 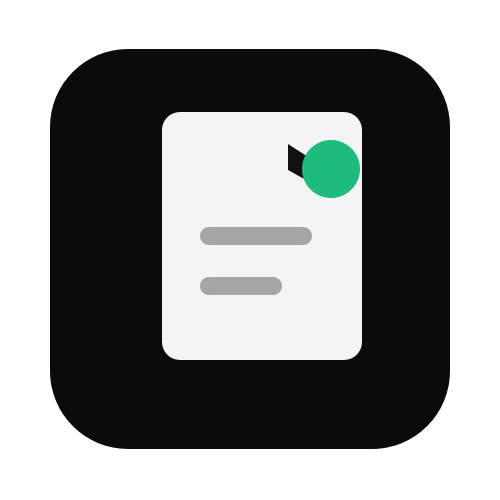 What do you see at coordinates (331, 169) in the screenshot?
I see `status-dot-icon` at bounding box center [331, 169].